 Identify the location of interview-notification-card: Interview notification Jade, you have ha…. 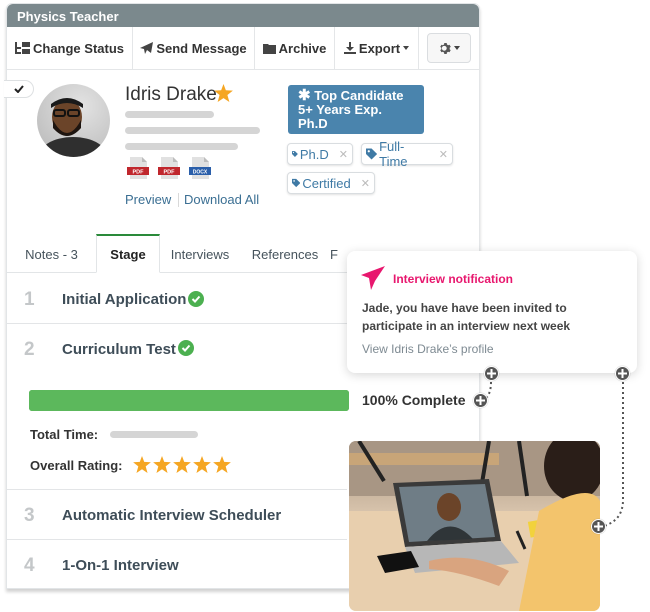
(492, 312).